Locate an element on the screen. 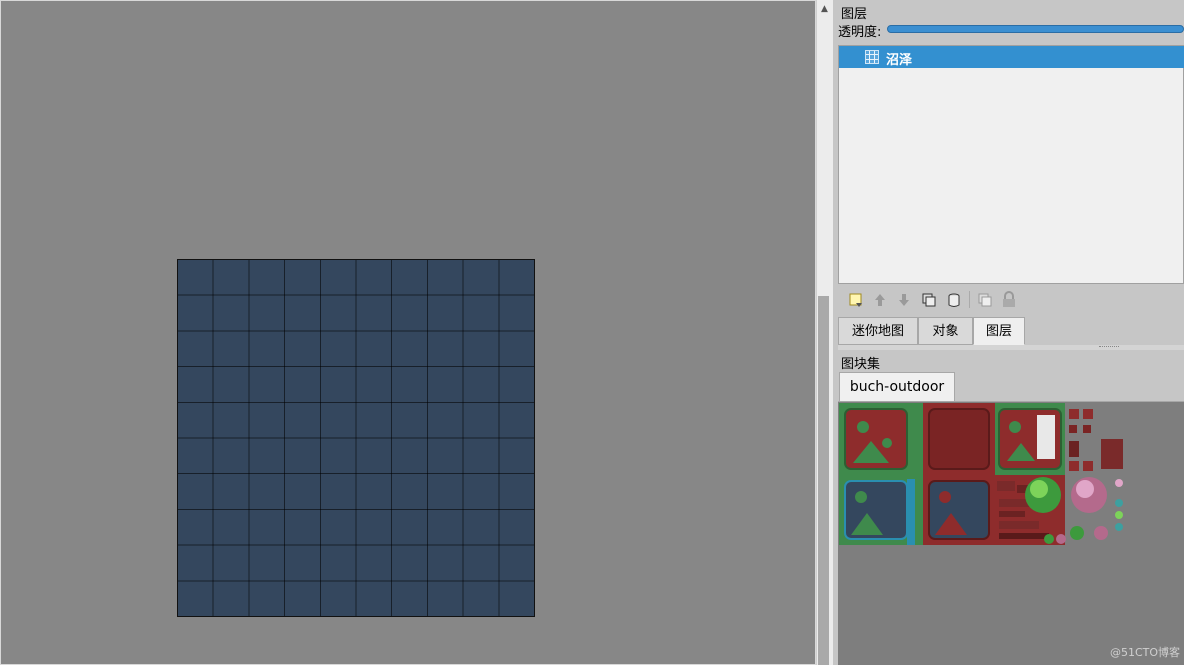 The height and width of the screenshot is (665, 1184). tile-layer-icon is located at coordinates (872, 57).